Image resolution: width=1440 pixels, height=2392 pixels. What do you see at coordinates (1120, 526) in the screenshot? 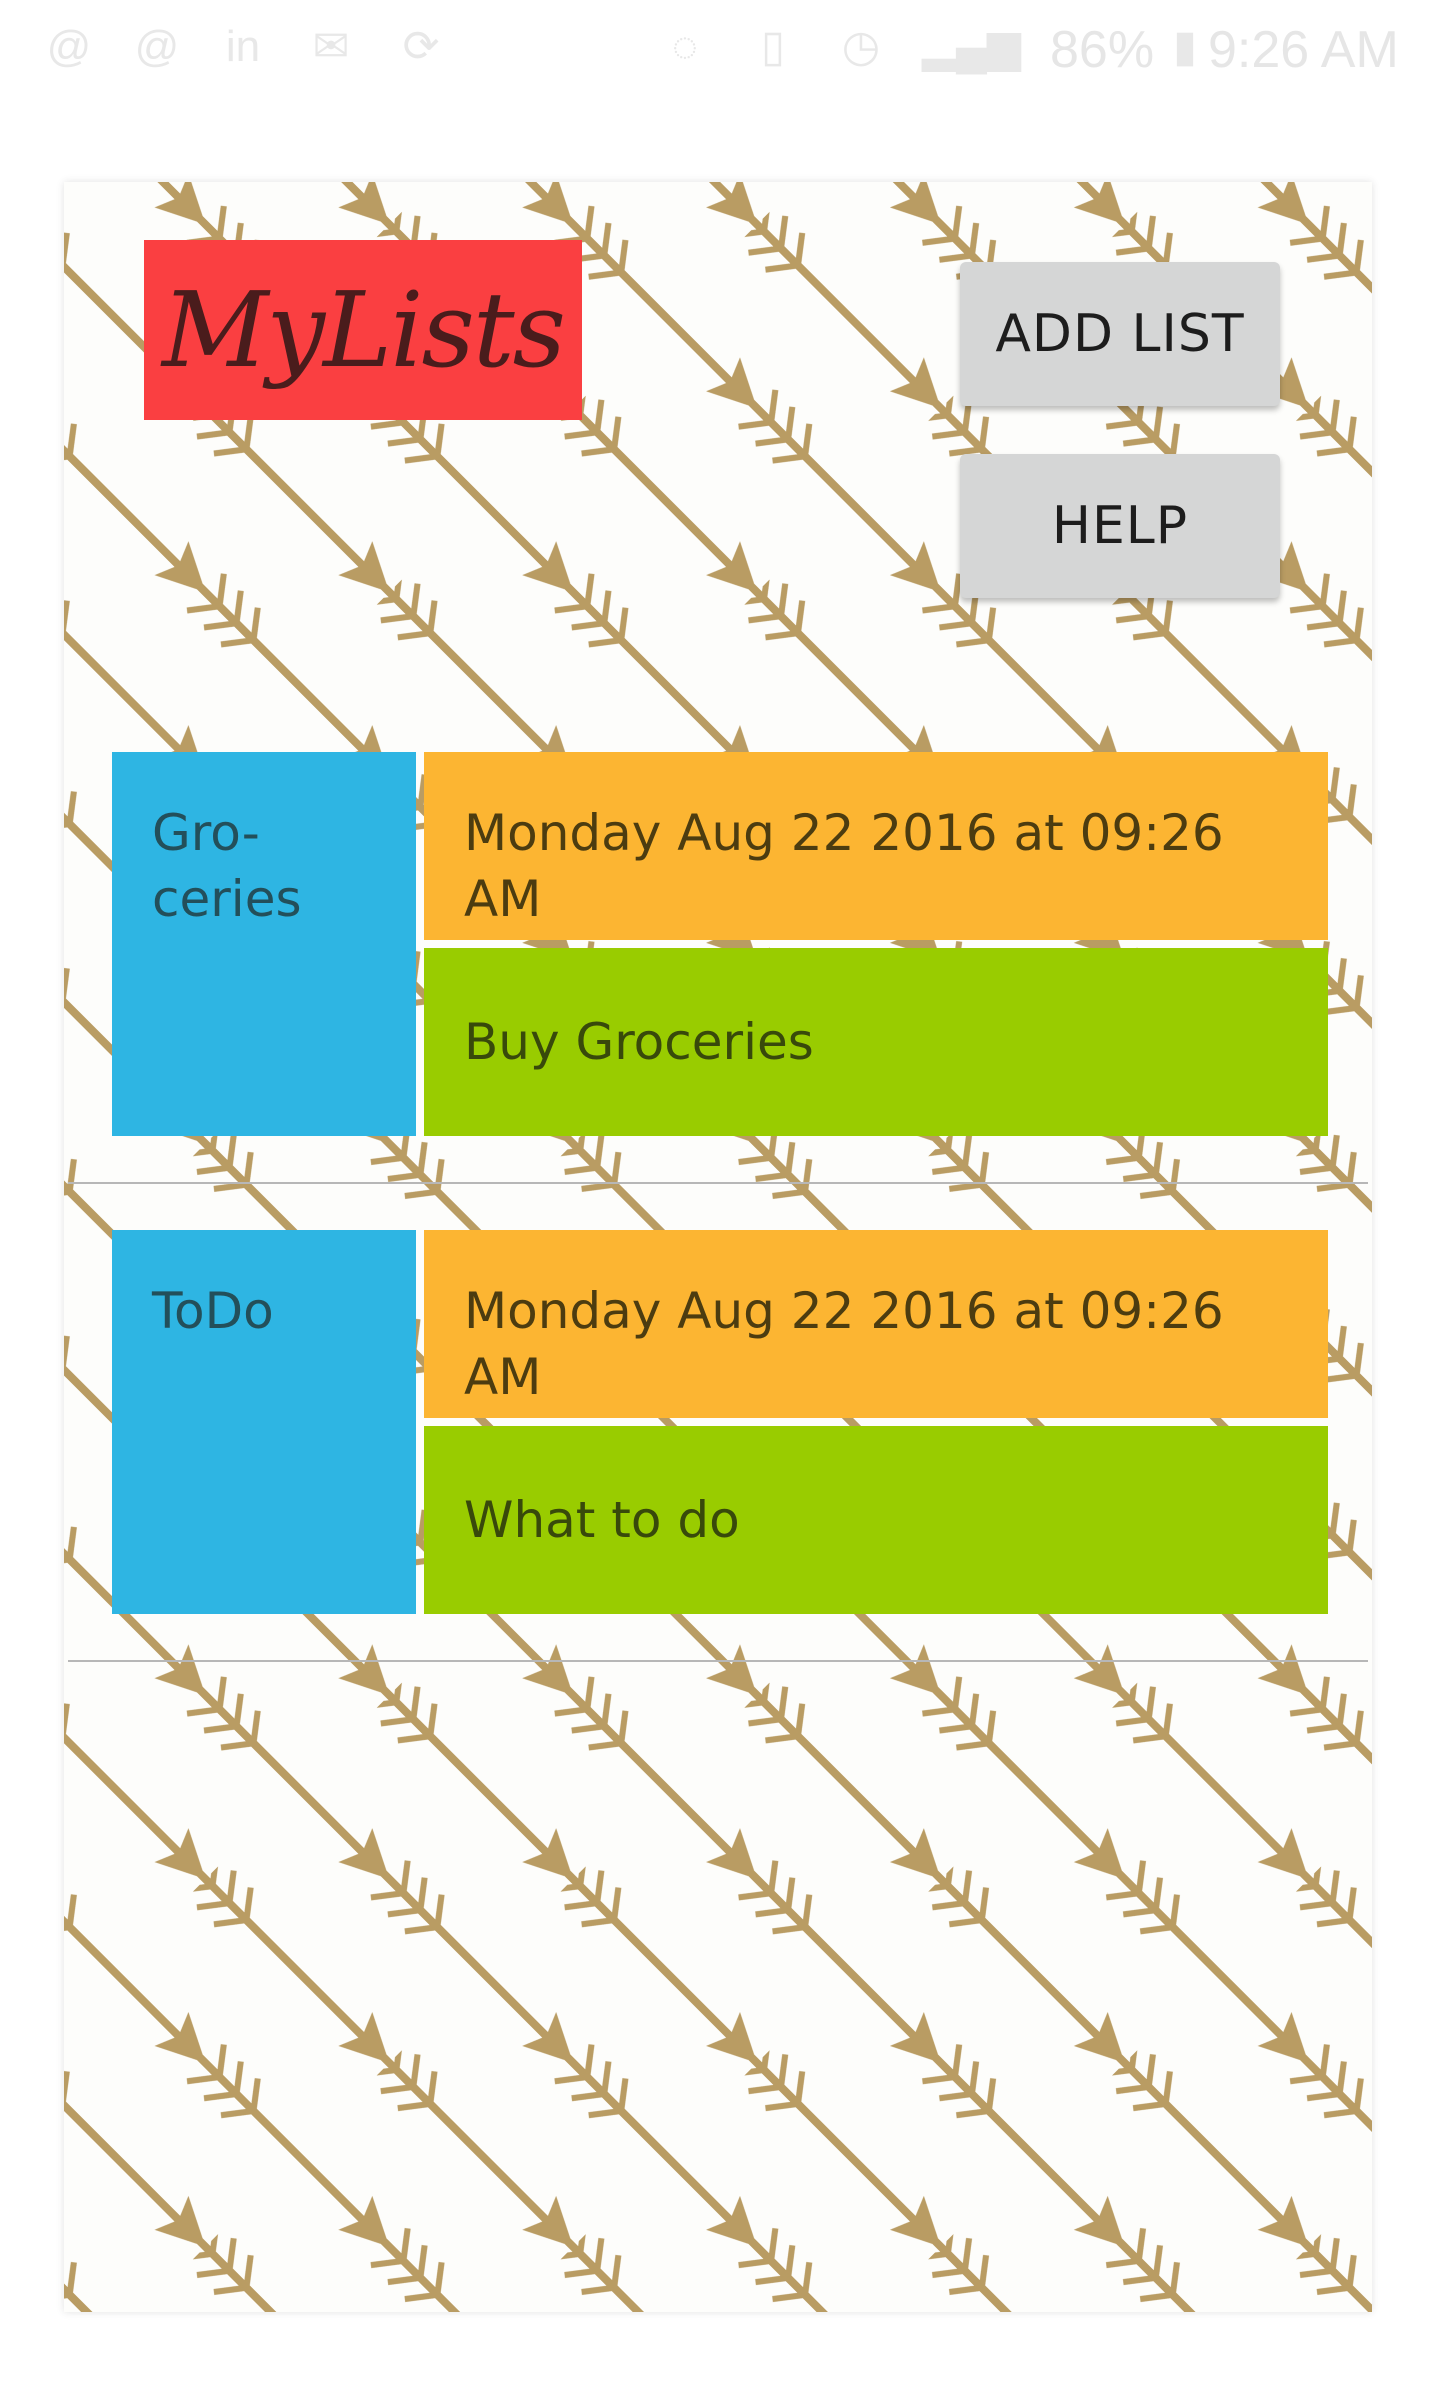
I see `help-button: HELP` at bounding box center [1120, 526].